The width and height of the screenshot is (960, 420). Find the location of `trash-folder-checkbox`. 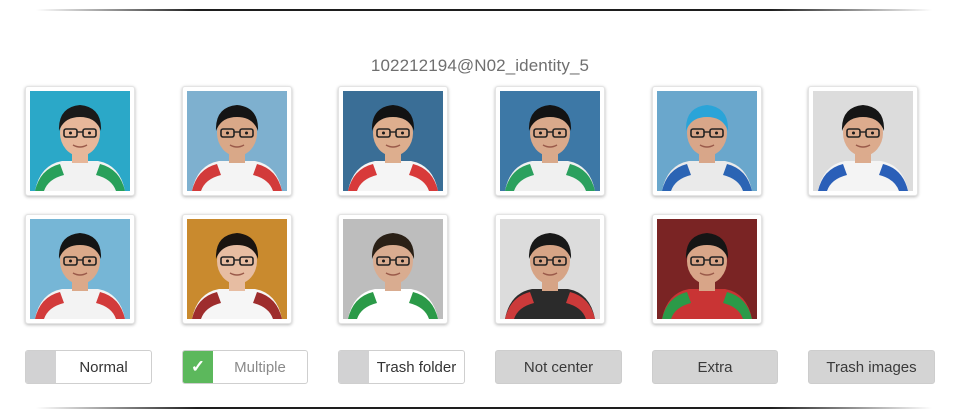

trash-folder-checkbox is located at coordinates (354, 367).